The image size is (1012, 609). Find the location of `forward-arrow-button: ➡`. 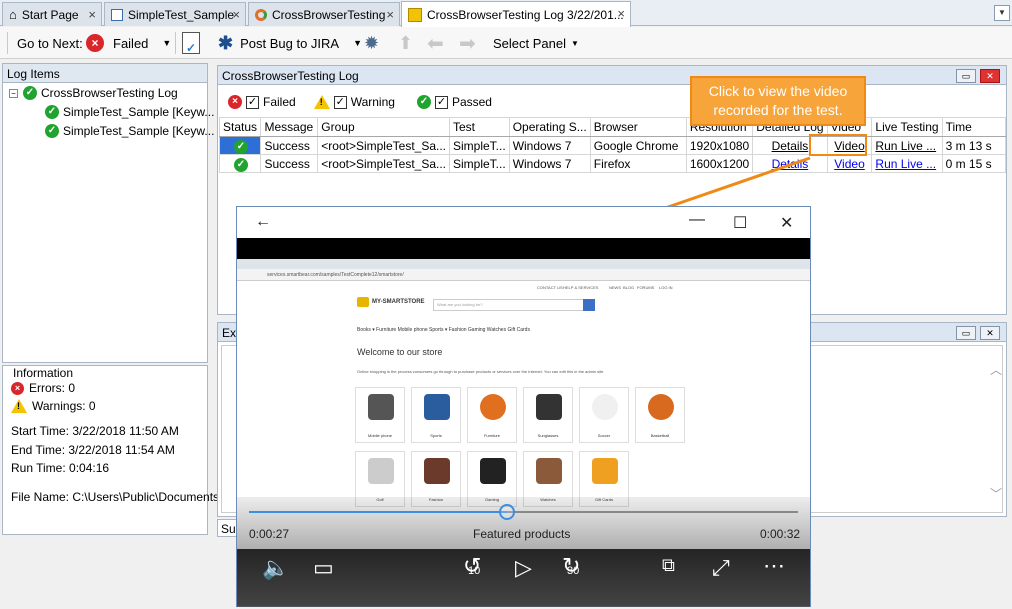

forward-arrow-button: ➡ is located at coordinates (467, 43).